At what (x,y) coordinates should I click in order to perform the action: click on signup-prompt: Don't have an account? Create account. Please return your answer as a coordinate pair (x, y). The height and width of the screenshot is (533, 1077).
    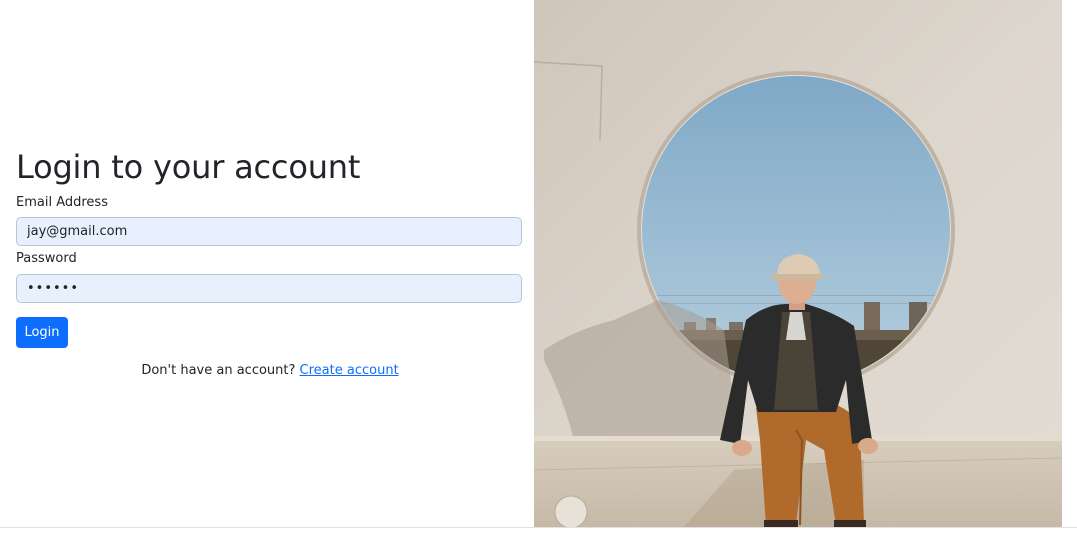
    Looking at the image, I should click on (270, 371).